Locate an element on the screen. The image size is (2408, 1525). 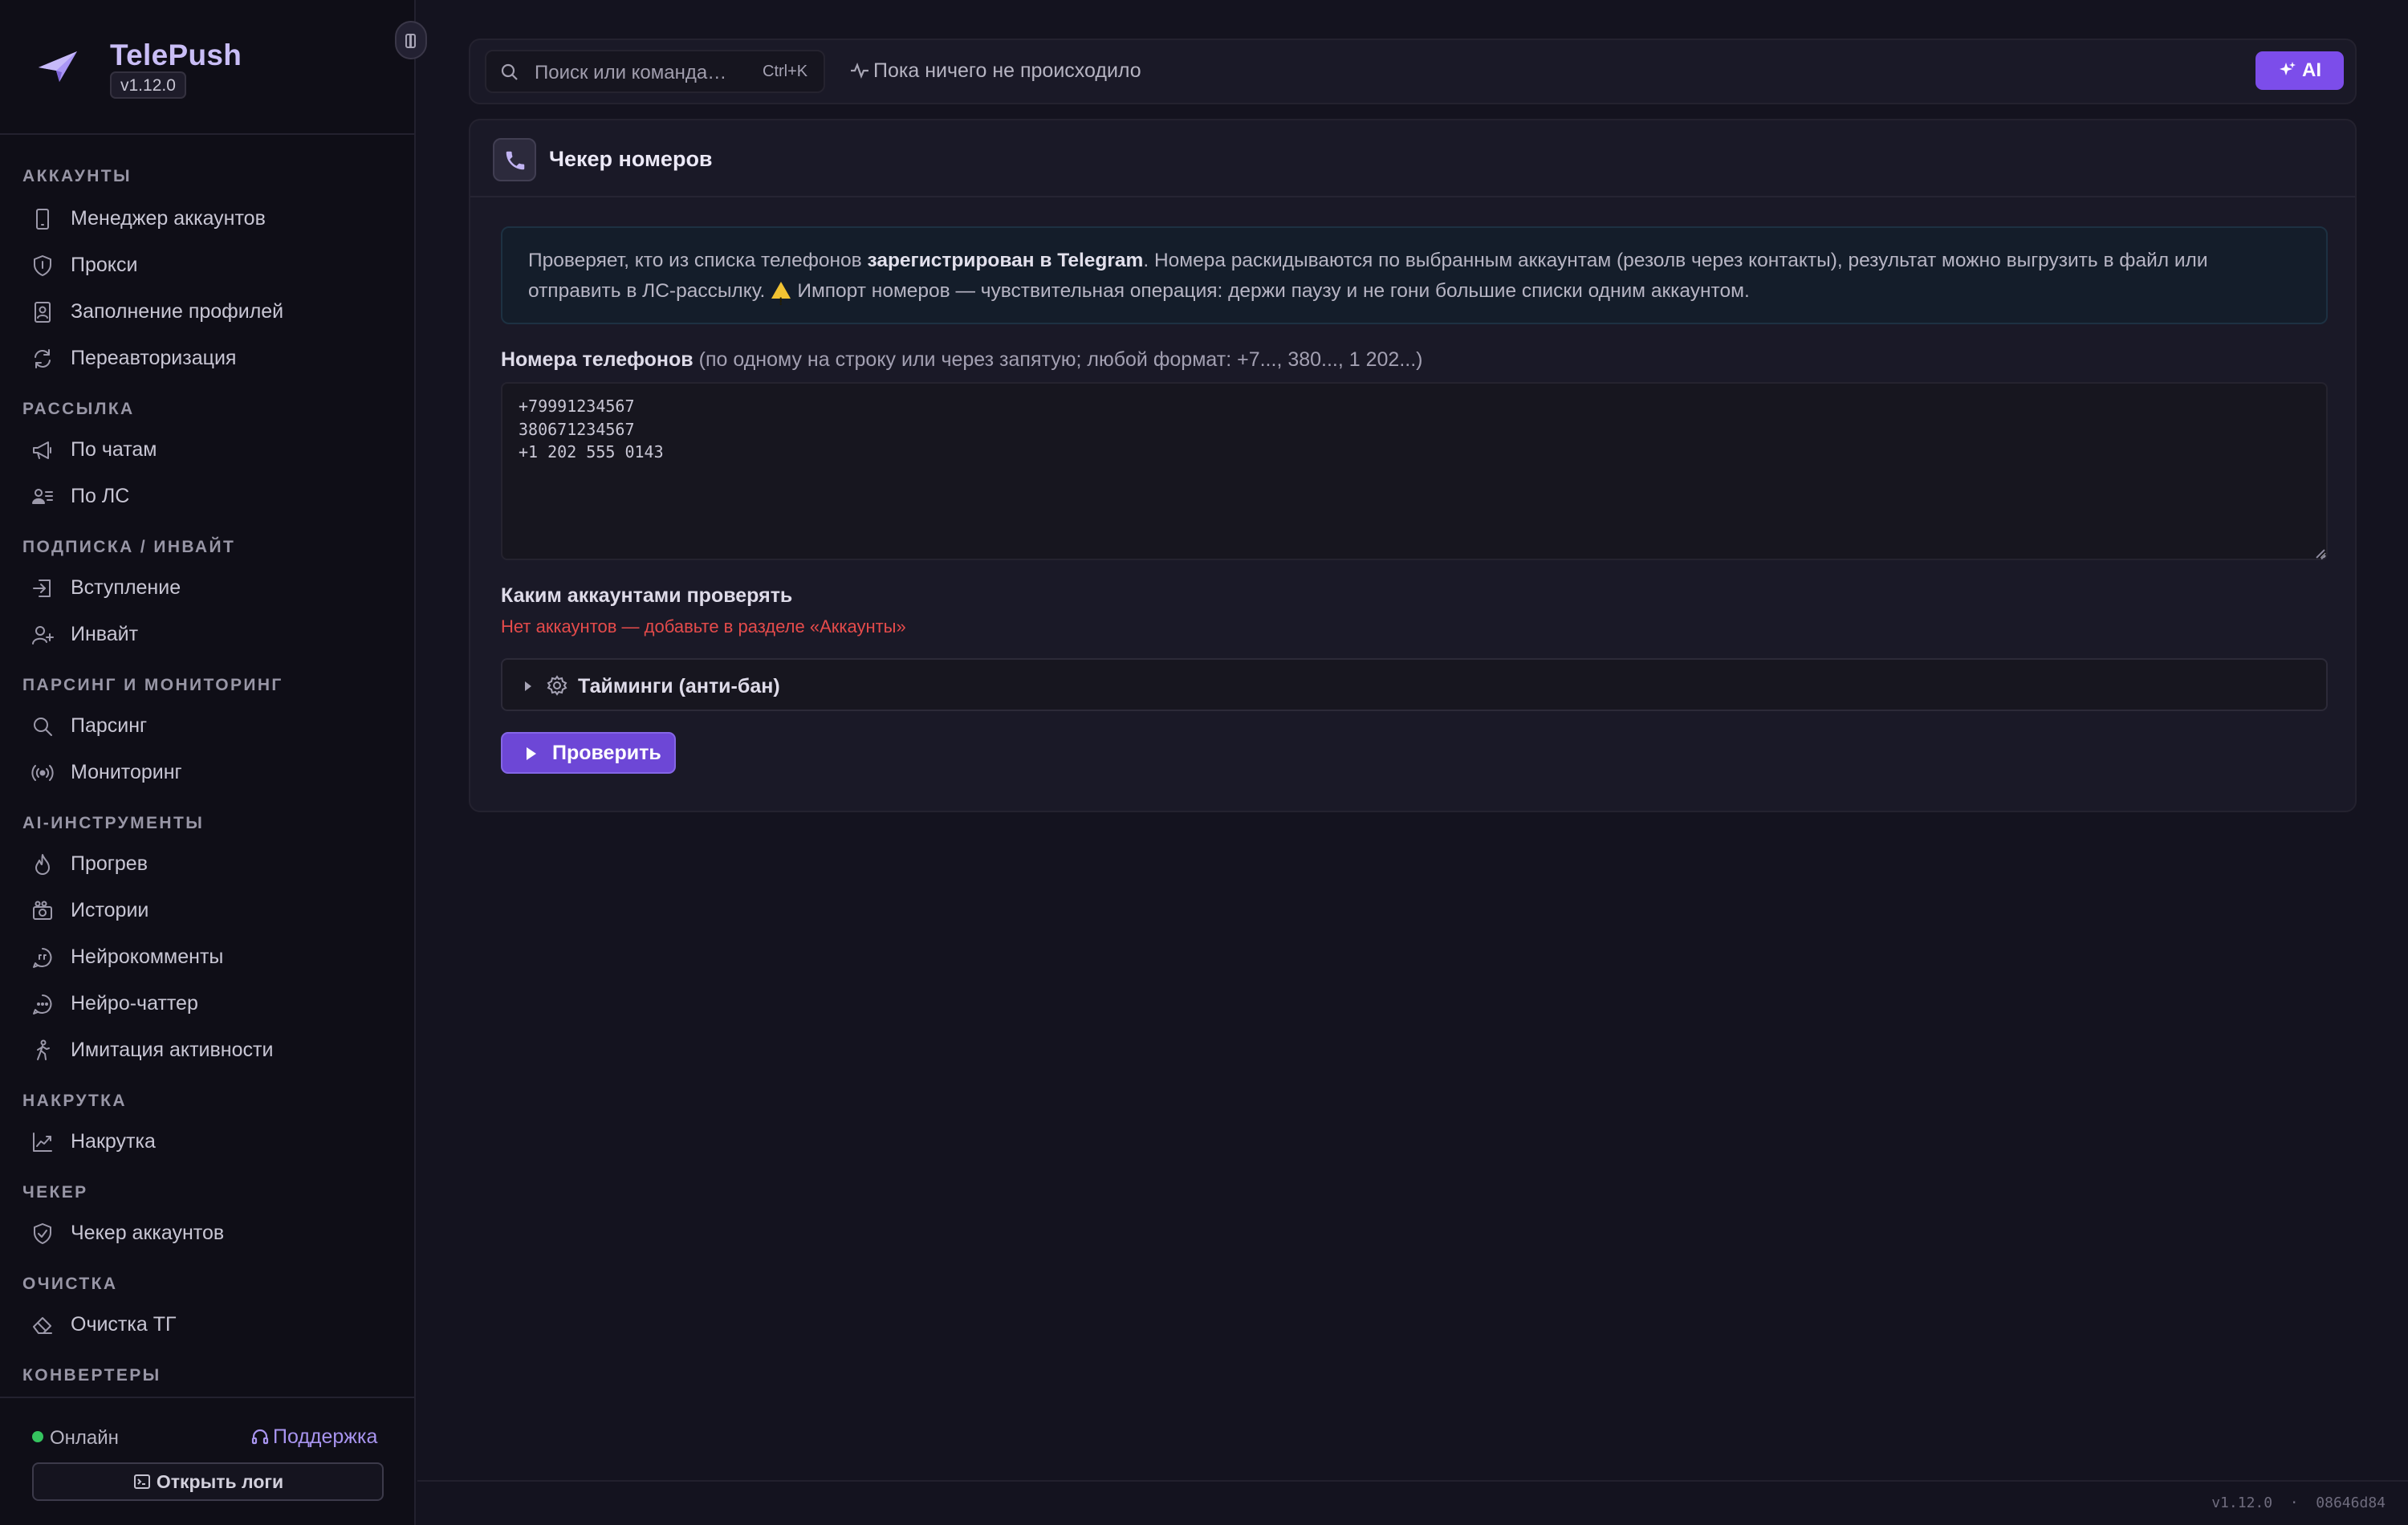
app-name: TelePush is located at coordinates (176, 55).